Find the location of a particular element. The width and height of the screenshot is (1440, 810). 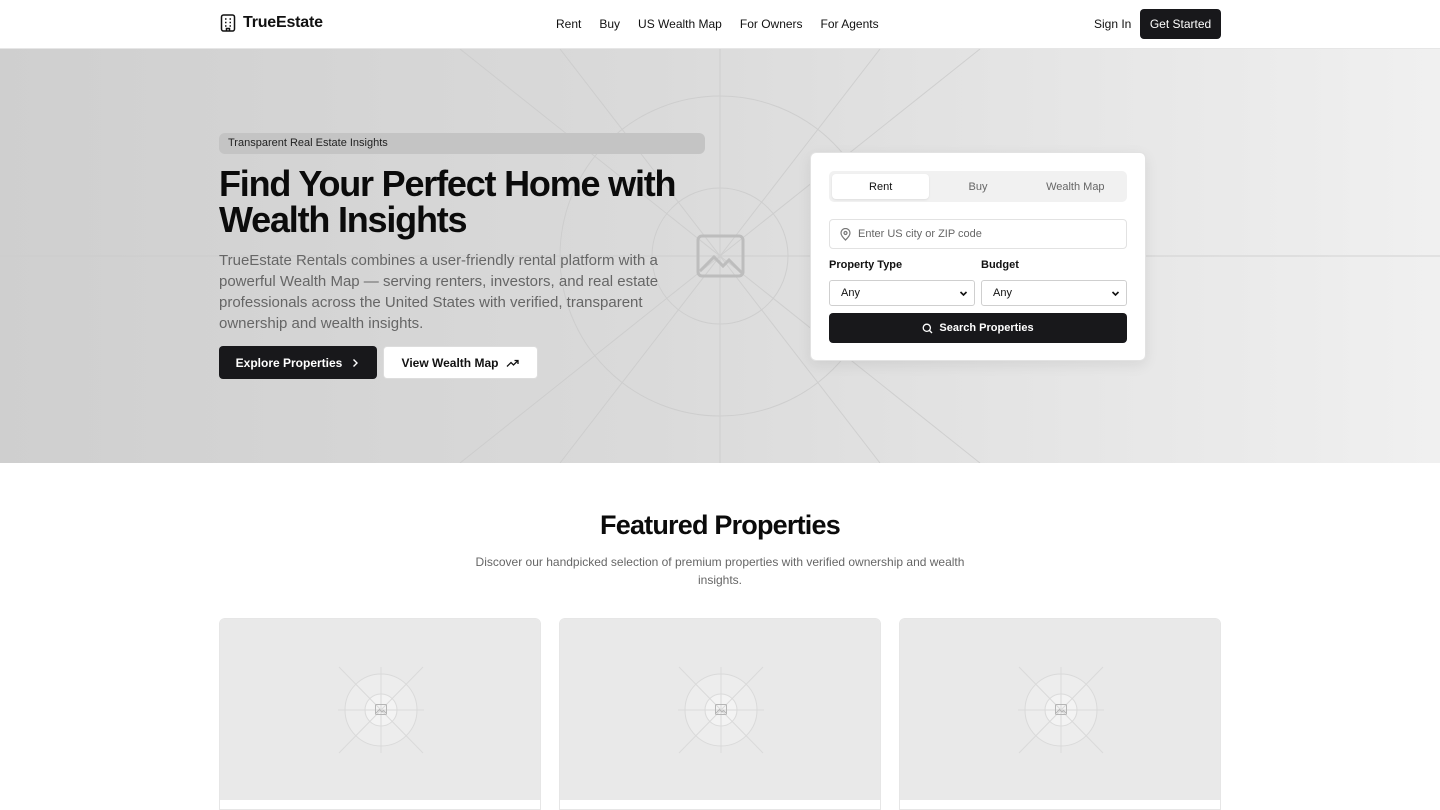

search-tabs: Rent Buy Wealth Map is located at coordinates (978, 186).